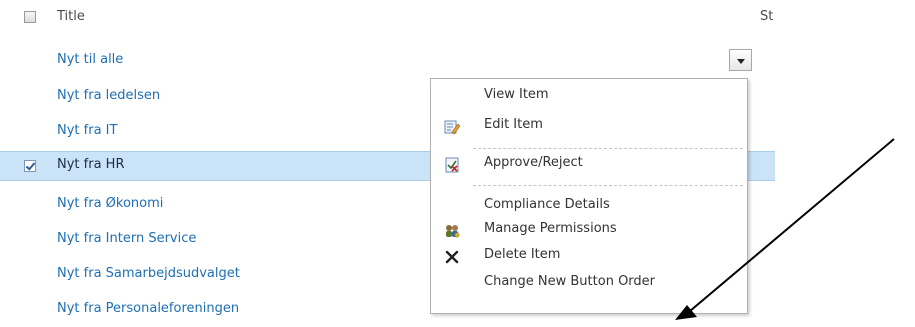 The image size is (915, 327). Describe the element at coordinates (785, 229) in the screenshot. I see `annotation-arrow` at that location.